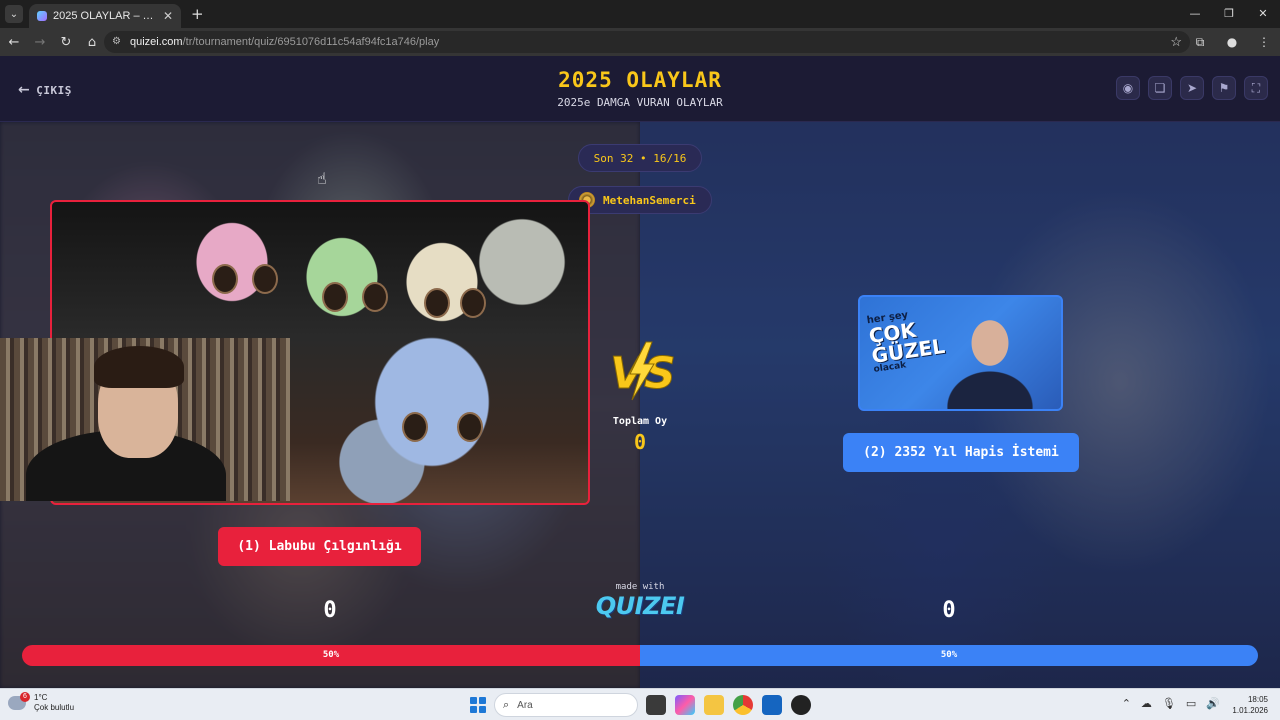 Image resolution: width=1280 pixels, height=720 pixels. Describe the element at coordinates (640, 421) in the screenshot. I see `total-votes-label: Toplam Oy` at that location.